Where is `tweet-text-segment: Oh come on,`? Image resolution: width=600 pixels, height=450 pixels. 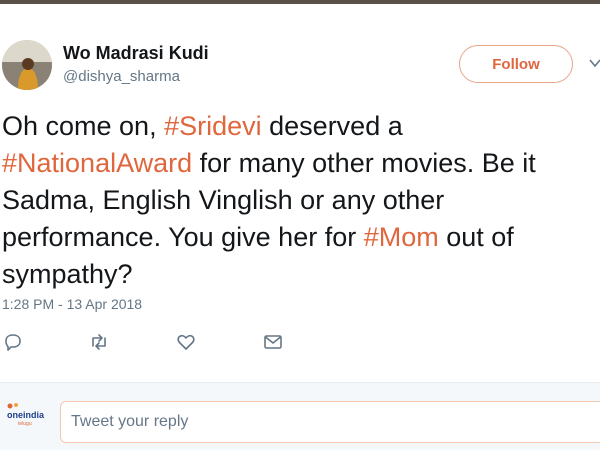 tweet-text-segment: Oh come on, is located at coordinates (83, 126).